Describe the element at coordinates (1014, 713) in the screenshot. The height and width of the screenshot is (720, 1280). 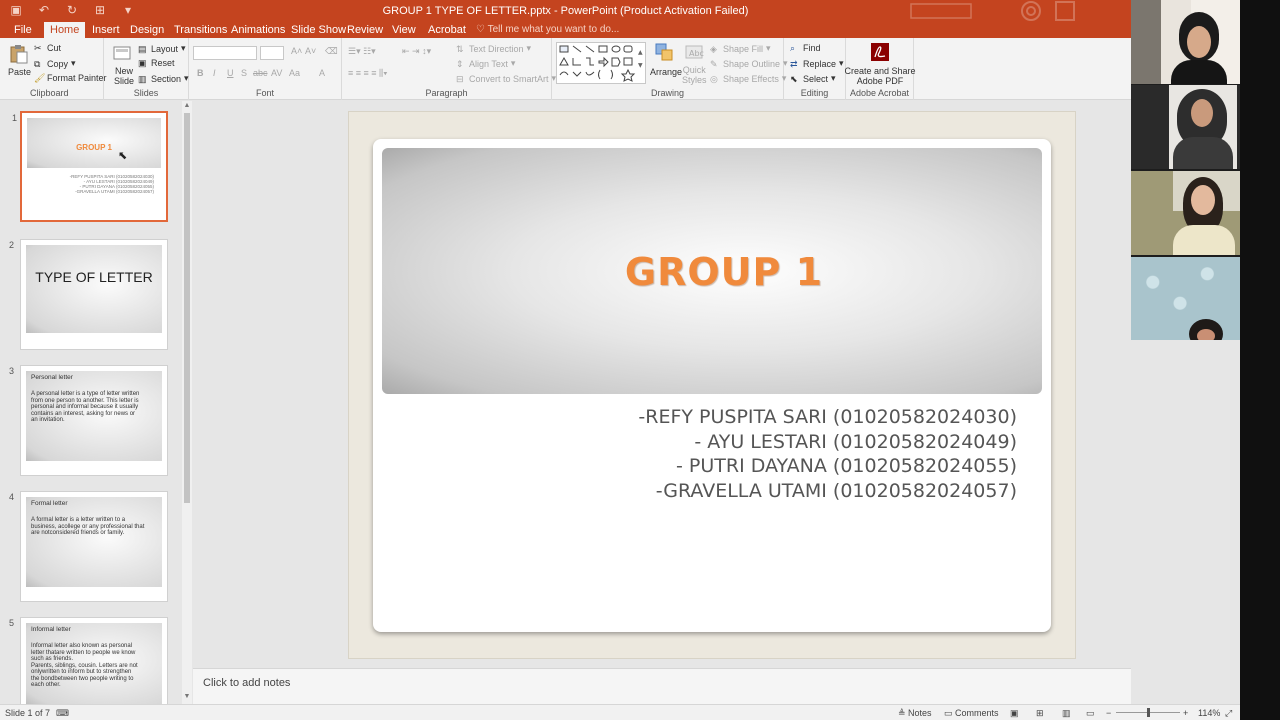
I see `normal-view-icon: ▣` at that location.